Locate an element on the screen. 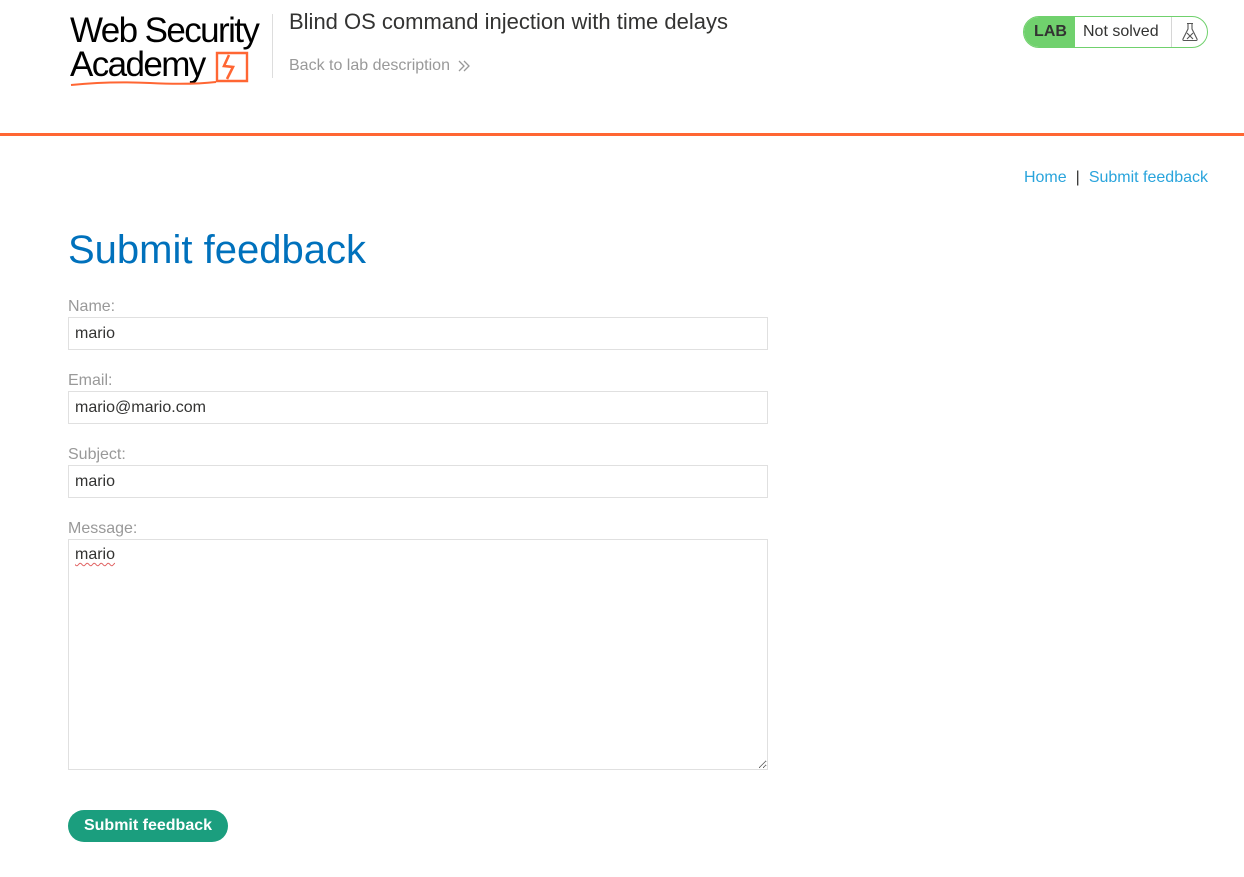 This screenshot has width=1244, height=877. page-title: Submit feedback is located at coordinates (217, 250).